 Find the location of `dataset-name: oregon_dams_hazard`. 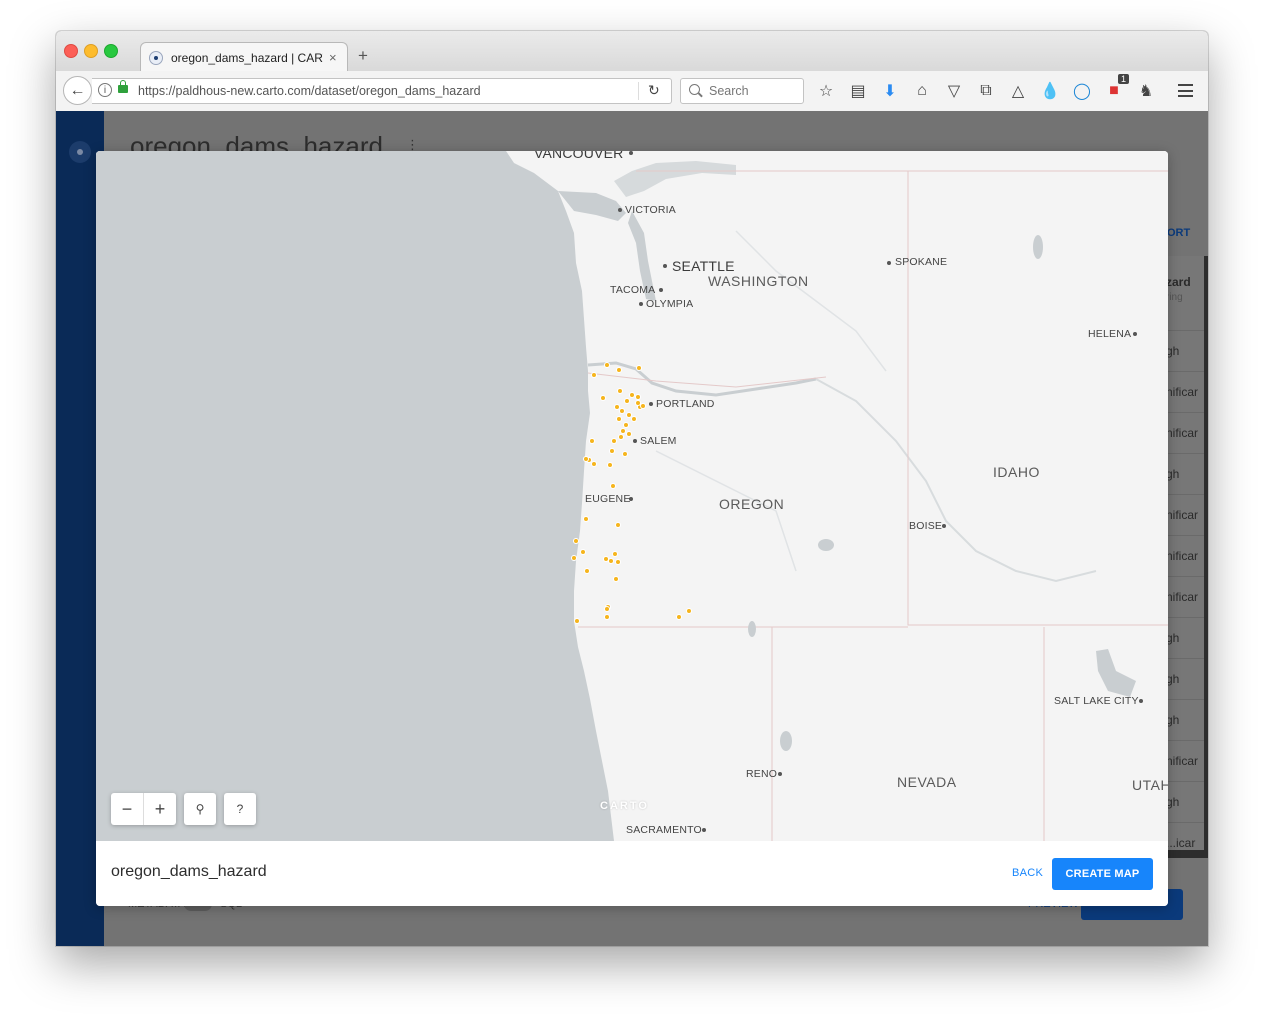

dataset-name: oregon_dams_hazard is located at coordinates (189, 871).